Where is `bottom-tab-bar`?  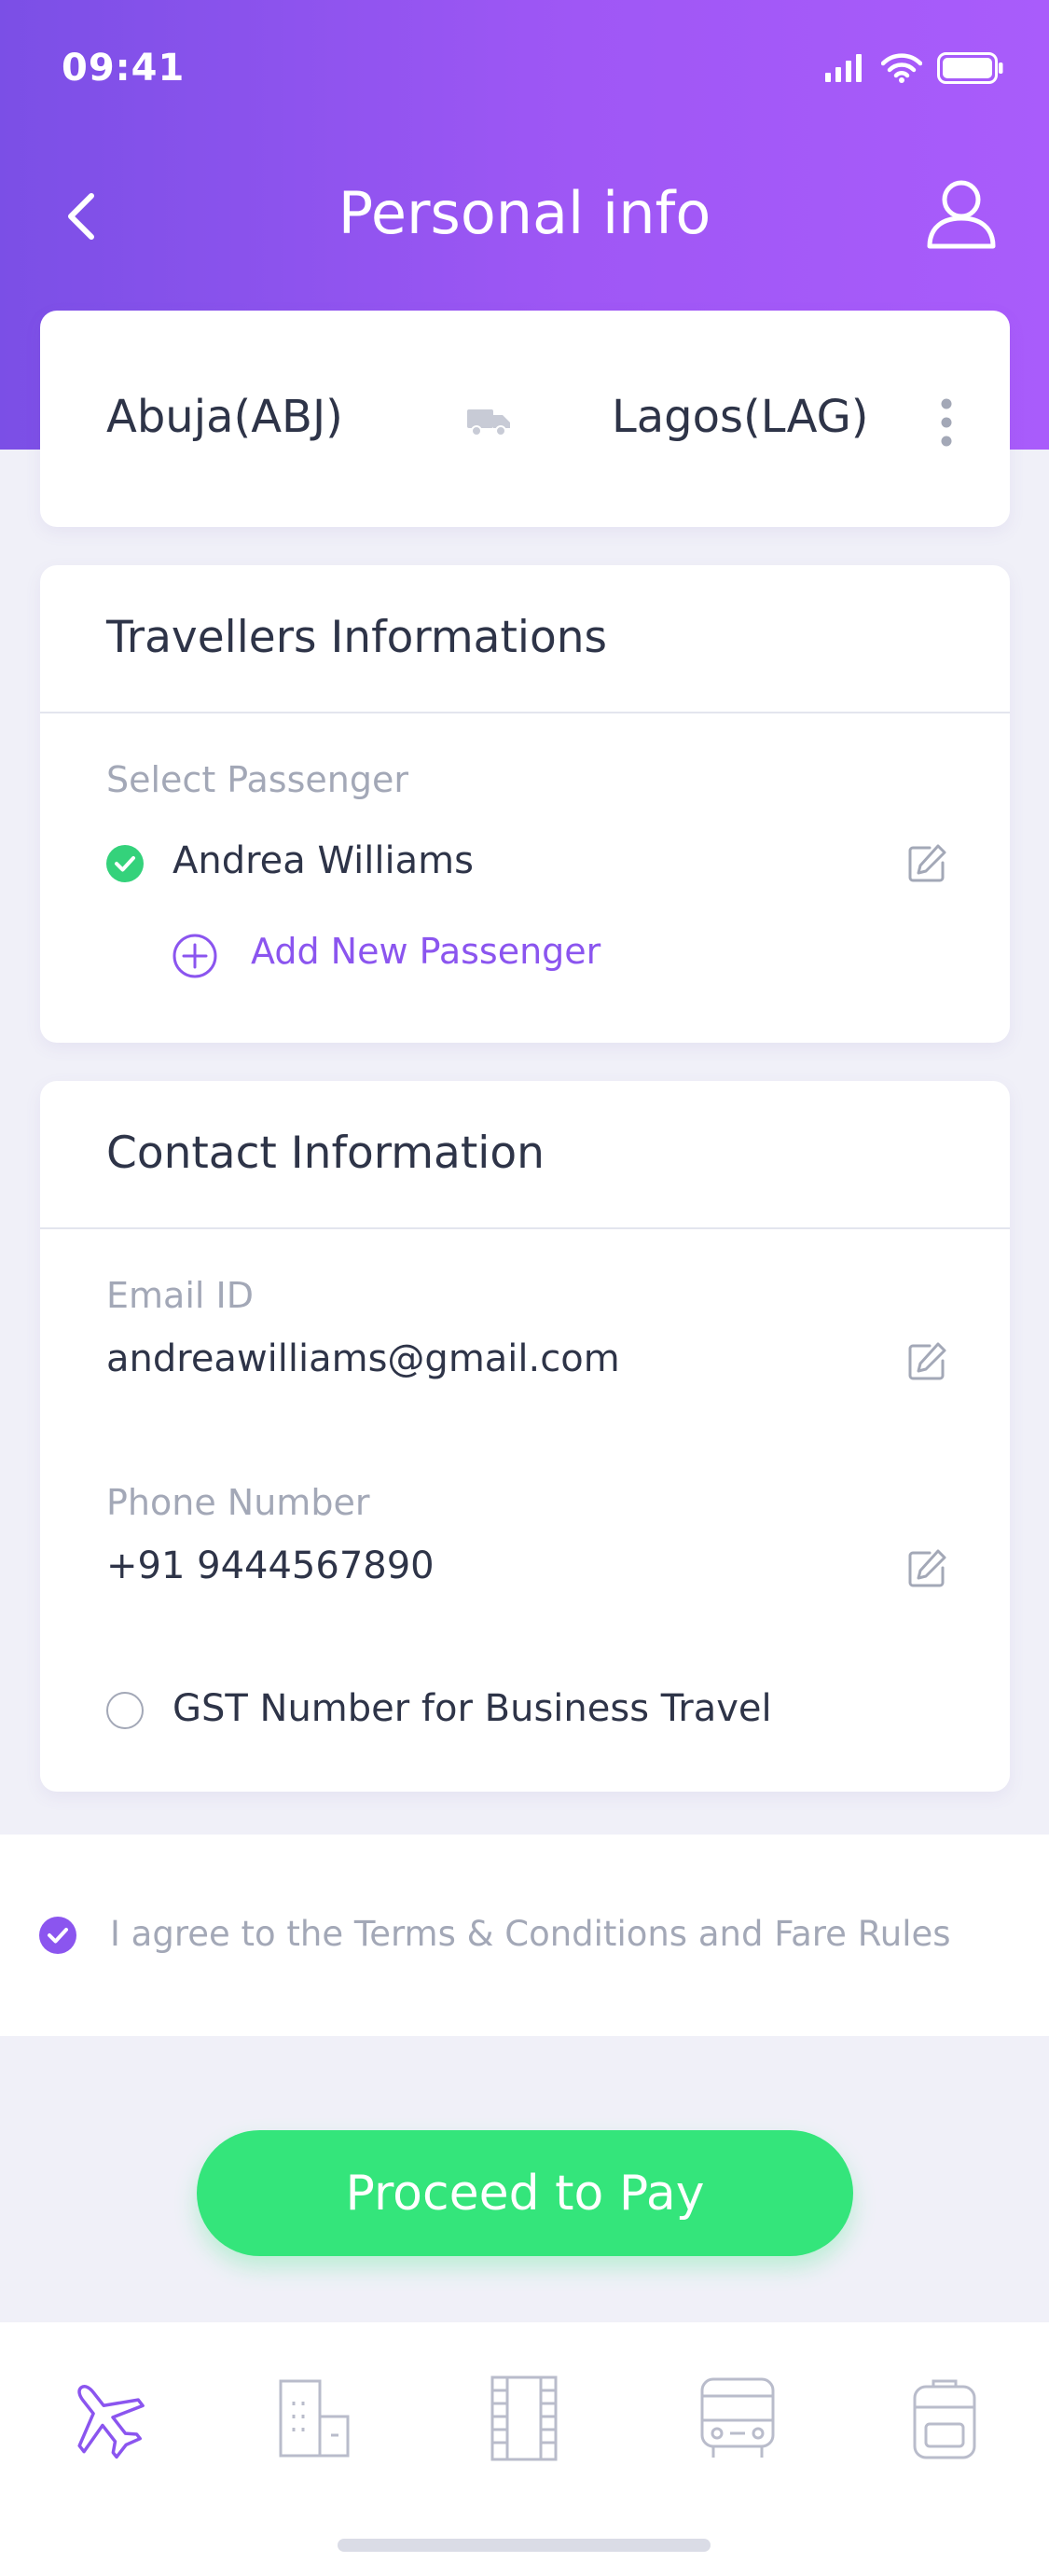
bottom-tab-bar is located at coordinates (524, 2449).